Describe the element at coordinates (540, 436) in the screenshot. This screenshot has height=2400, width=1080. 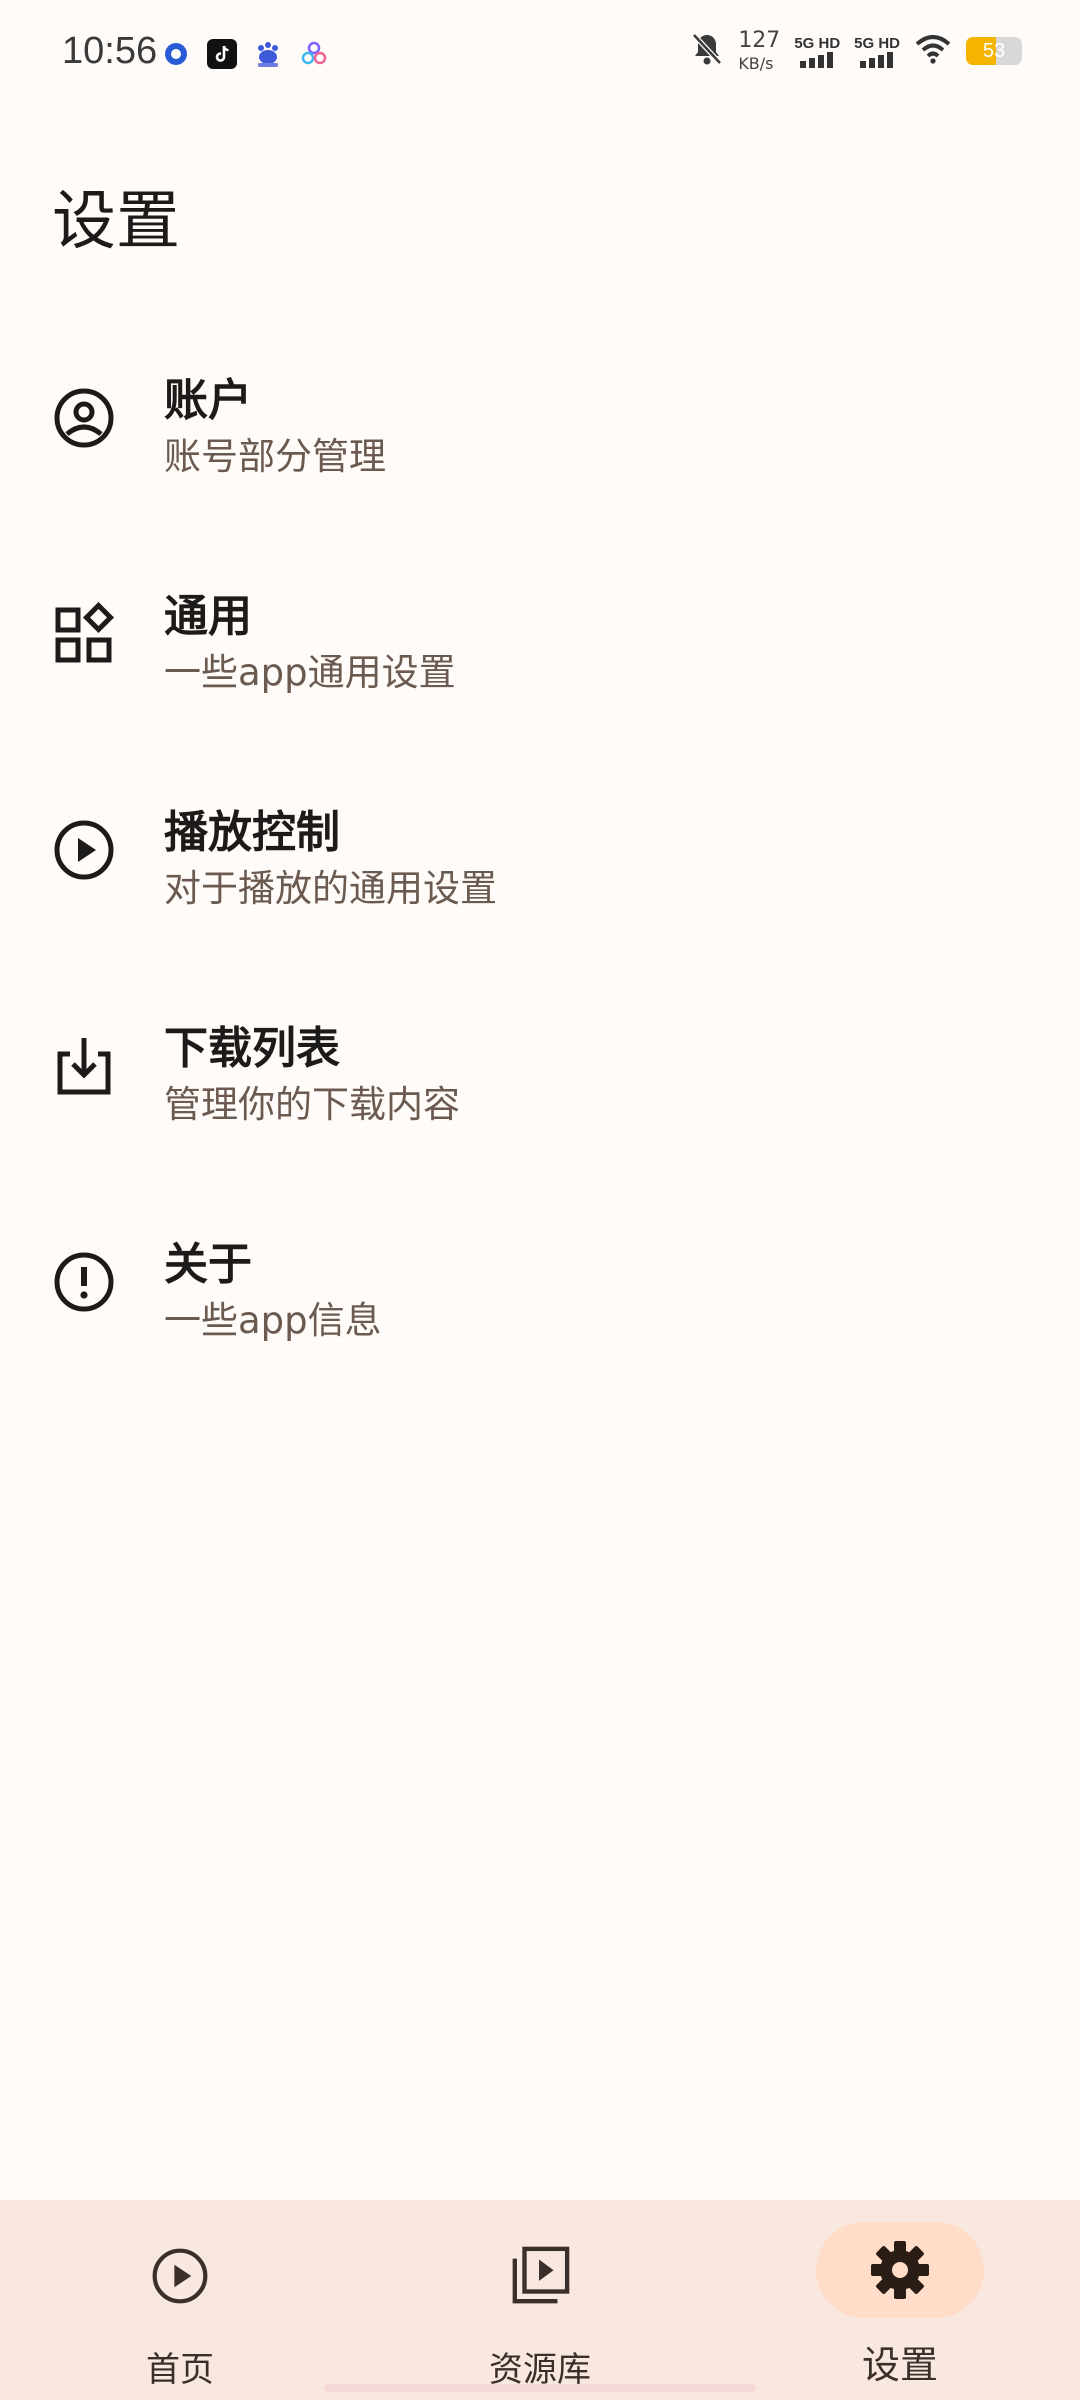
I see `settings-item-account: 账户 账号部分管理` at that location.